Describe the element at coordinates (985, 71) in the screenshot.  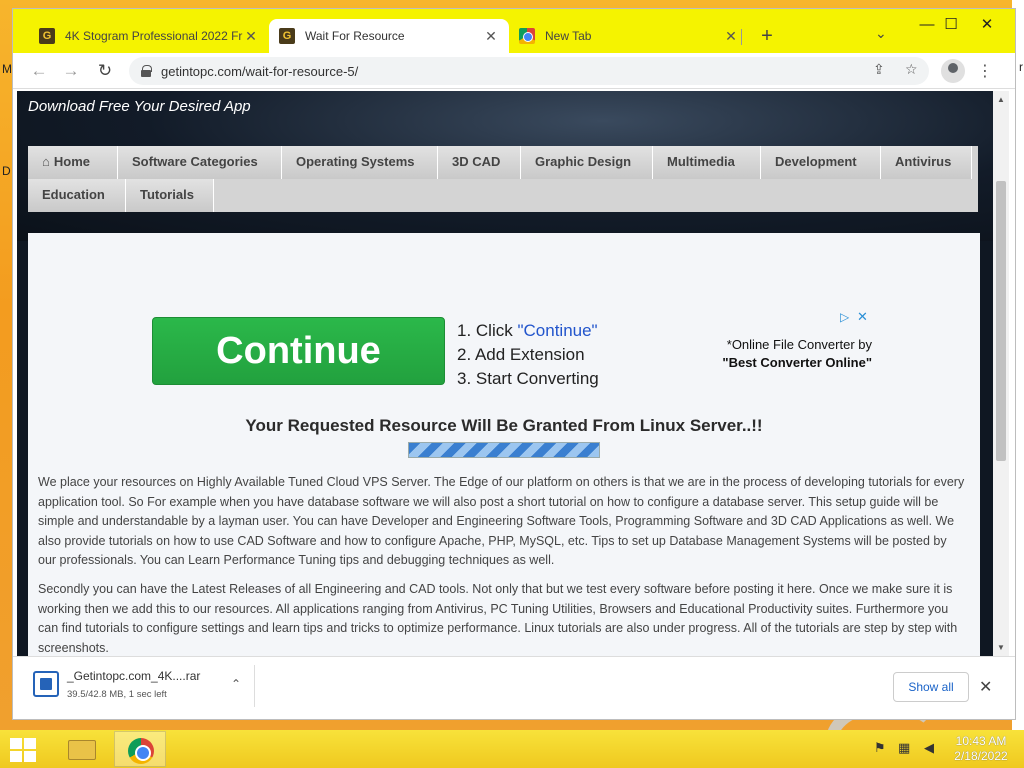
I see `browser-menu-icon: ⋮` at that location.